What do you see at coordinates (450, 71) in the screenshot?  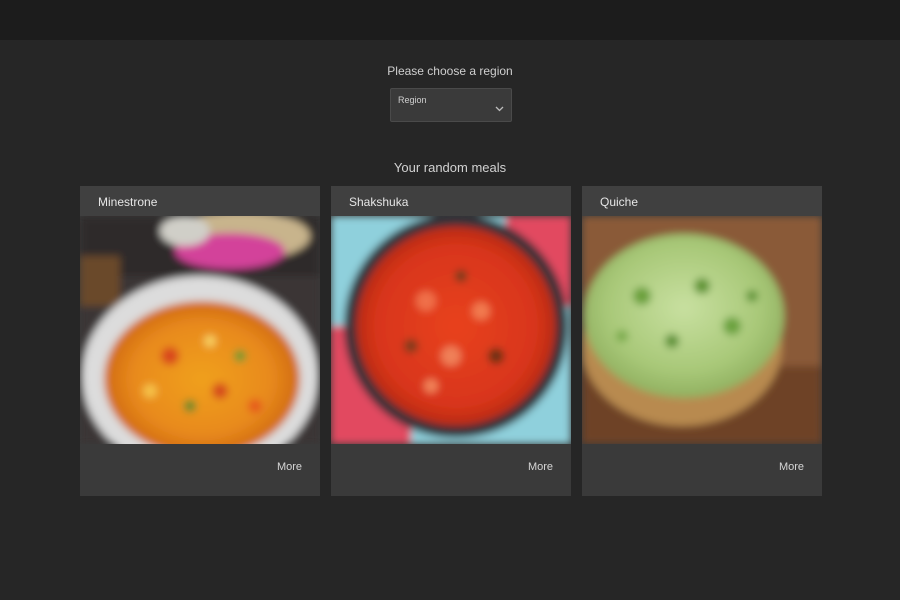 I see `region-prompt: Please choose a region` at bounding box center [450, 71].